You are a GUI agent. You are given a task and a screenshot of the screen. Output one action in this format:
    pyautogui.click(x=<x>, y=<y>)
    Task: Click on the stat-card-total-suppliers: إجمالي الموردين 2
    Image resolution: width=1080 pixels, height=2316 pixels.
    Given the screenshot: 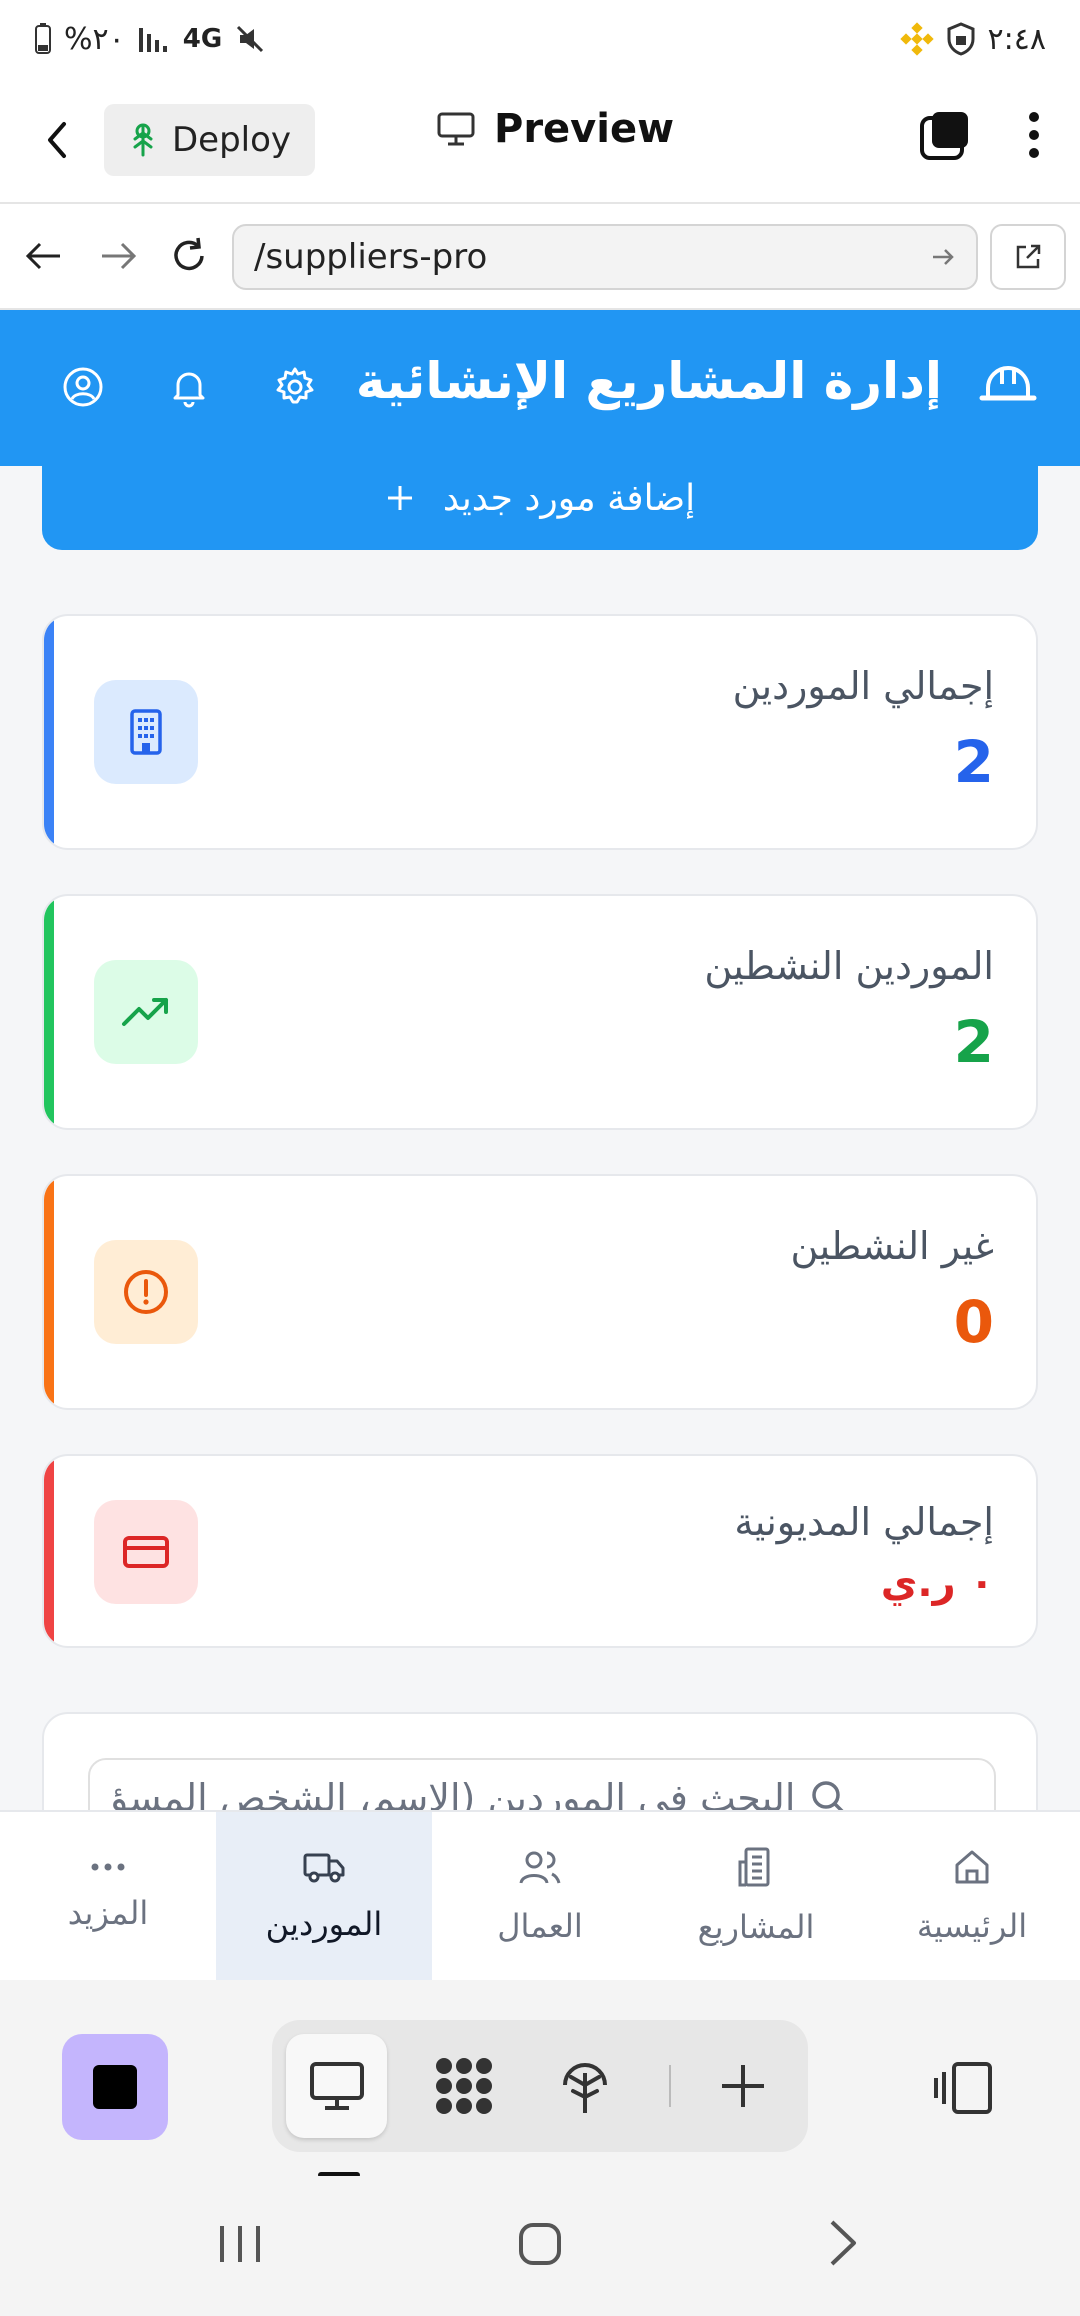 What is the action you would take?
    pyautogui.click(x=540, y=732)
    